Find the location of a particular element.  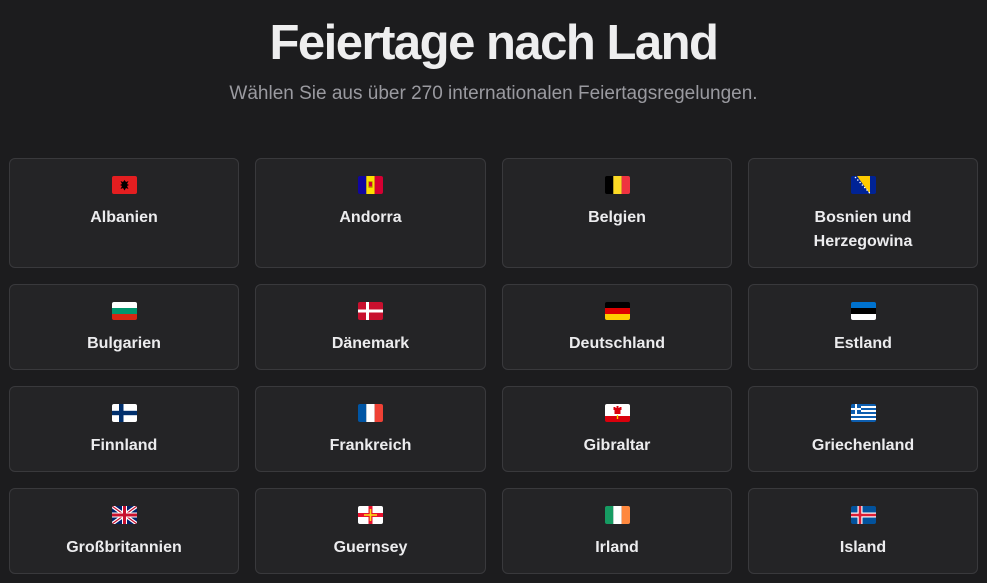

estonia-flag-icon is located at coordinates (863, 311).